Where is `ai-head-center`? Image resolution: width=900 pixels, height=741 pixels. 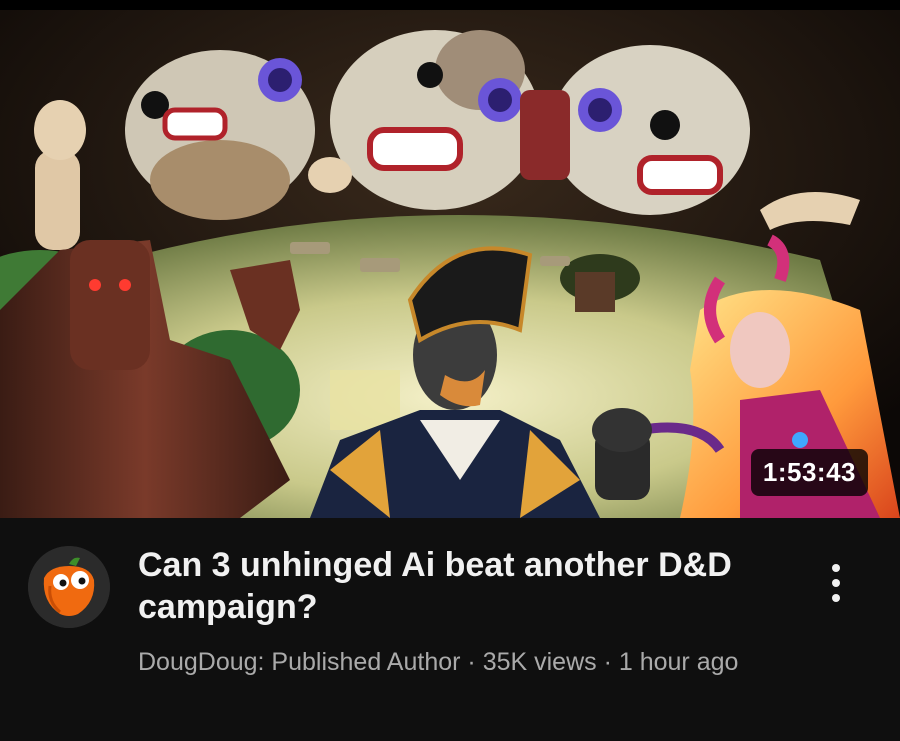 ai-head-center is located at coordinates (435, 120).